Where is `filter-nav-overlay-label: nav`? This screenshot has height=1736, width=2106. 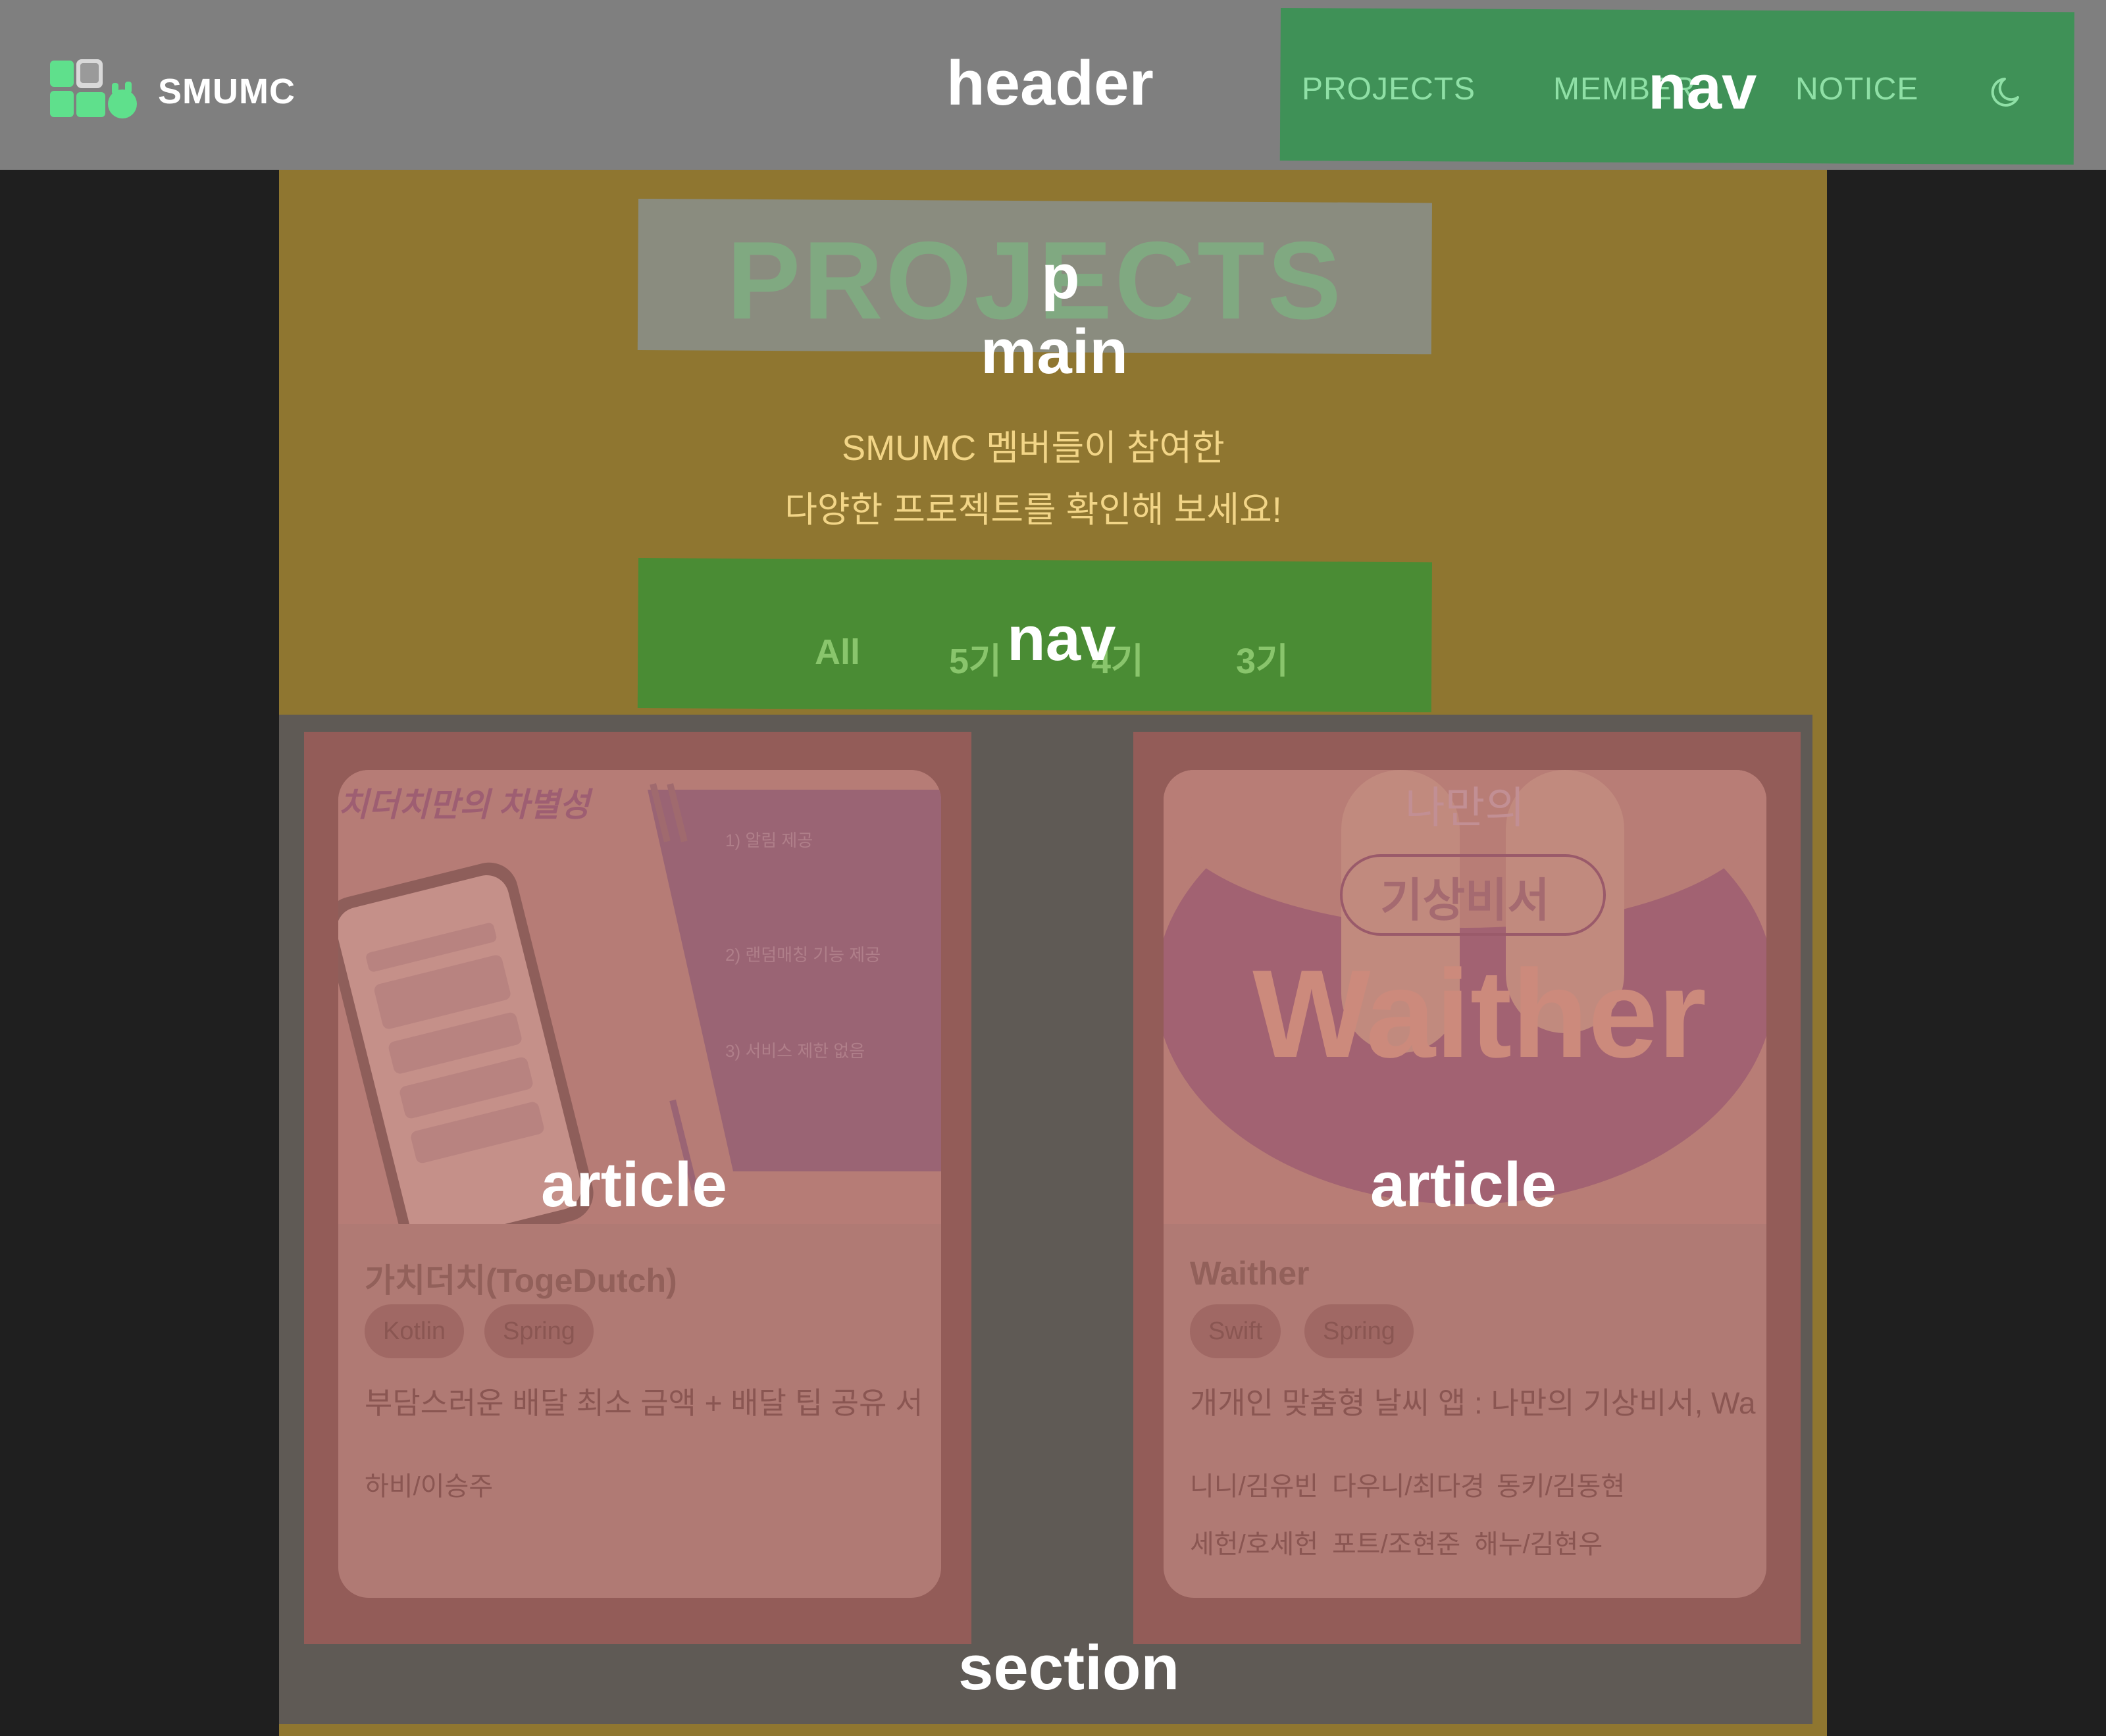 filter-nav-overlay-label: nav is located at coordinates (1061, 638).